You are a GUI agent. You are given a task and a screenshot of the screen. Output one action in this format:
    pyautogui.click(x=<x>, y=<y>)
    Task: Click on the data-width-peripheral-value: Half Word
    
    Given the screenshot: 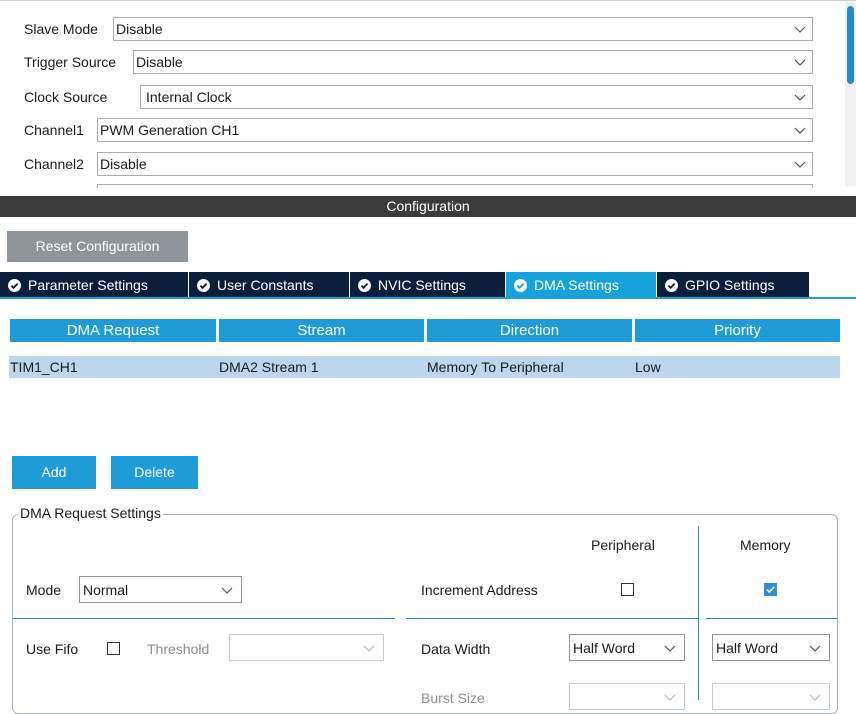 What is the action you would take?
    pyautogui.click(x=604, y=648)
    